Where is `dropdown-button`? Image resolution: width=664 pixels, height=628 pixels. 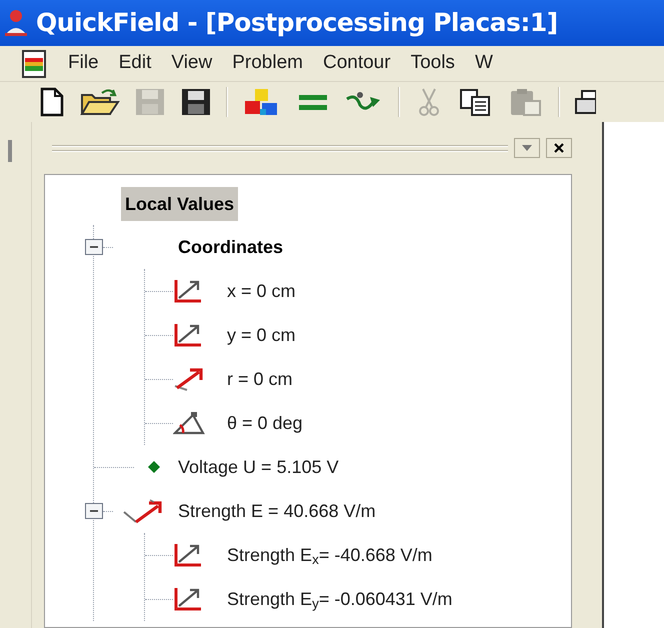
dropdown-button is located at coordinates (527, 148).